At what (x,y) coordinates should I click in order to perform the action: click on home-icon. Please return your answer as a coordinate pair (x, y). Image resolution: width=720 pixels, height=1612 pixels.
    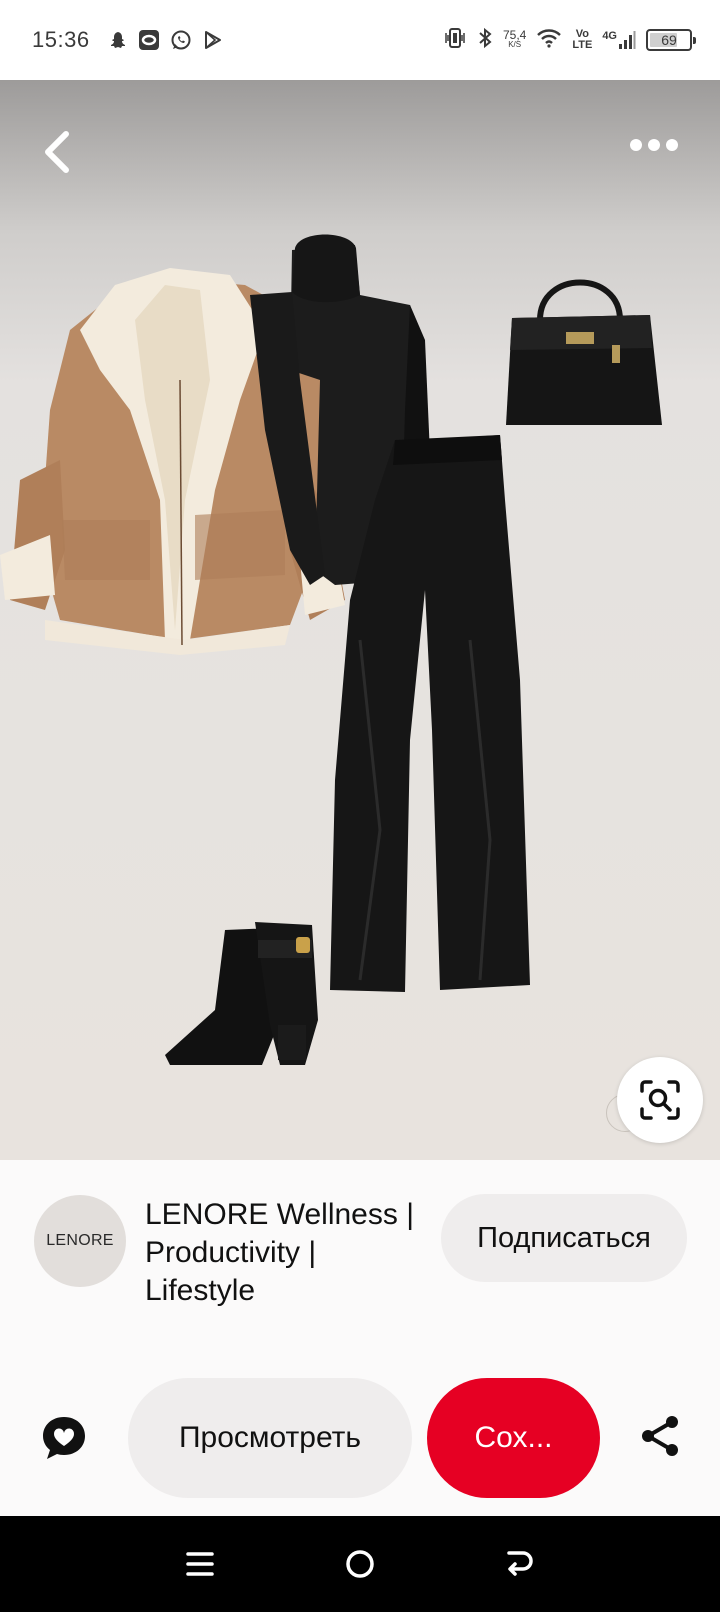
    Looking at the image, I should click on (360, 1564).